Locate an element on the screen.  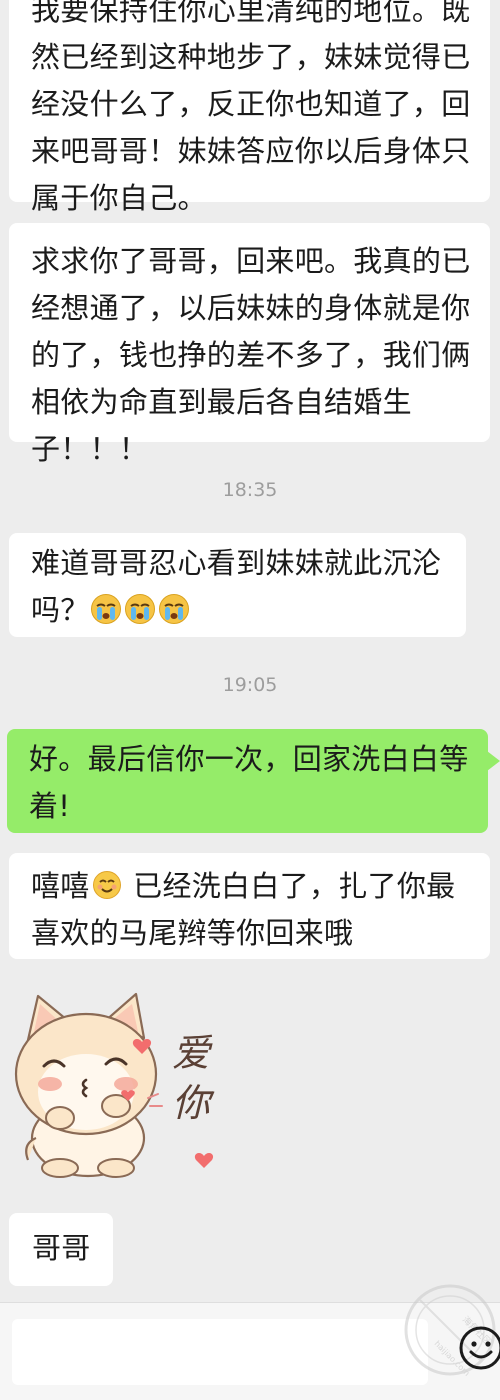
message-line: 已经洗白白了，扎了你最 is located at coordinates (294, 886).